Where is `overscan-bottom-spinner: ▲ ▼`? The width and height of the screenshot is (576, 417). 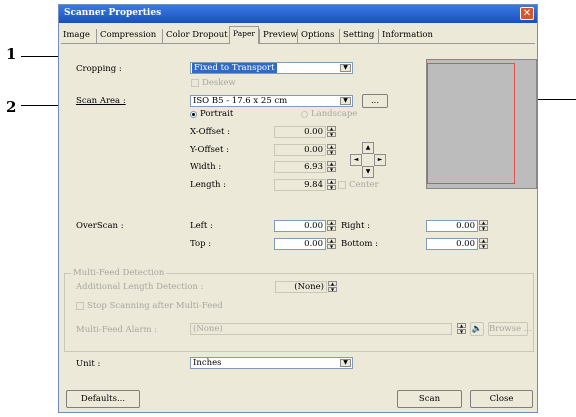 overscan-bottom-spinner: ▲ ▼ is located at coordinates (483, 244).